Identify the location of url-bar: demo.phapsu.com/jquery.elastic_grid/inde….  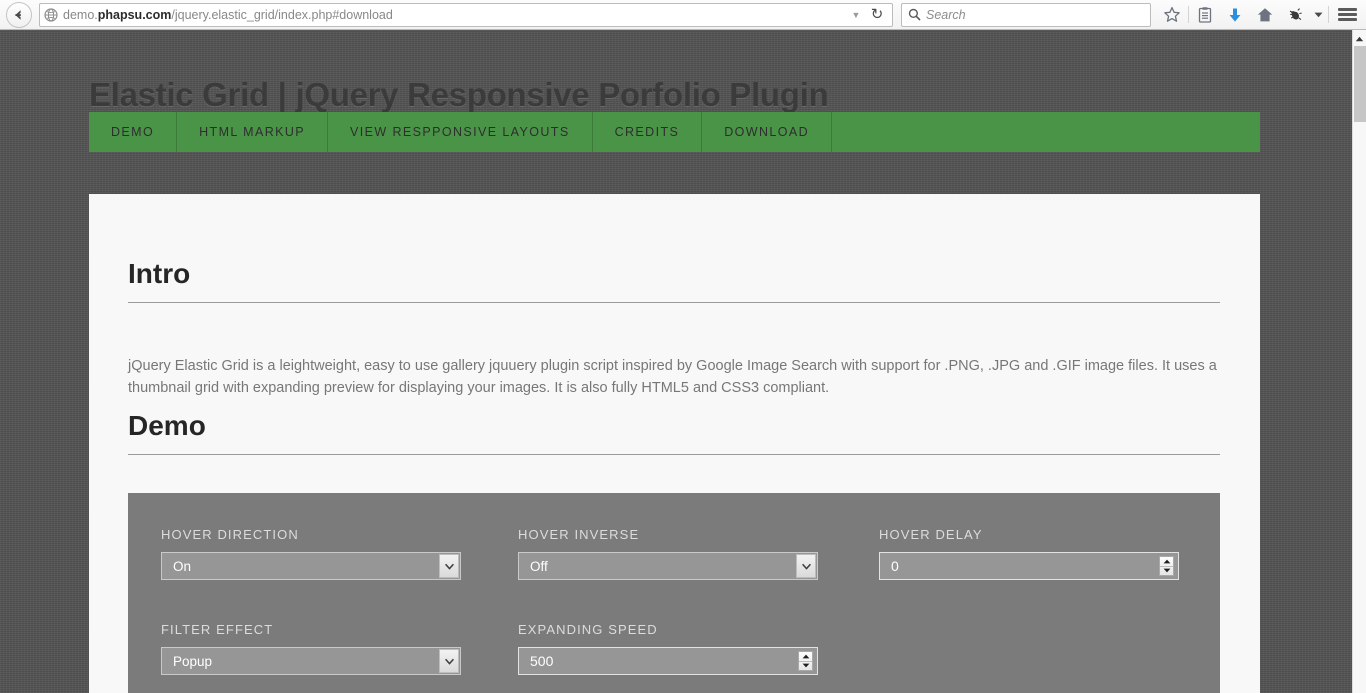
(466, 14).